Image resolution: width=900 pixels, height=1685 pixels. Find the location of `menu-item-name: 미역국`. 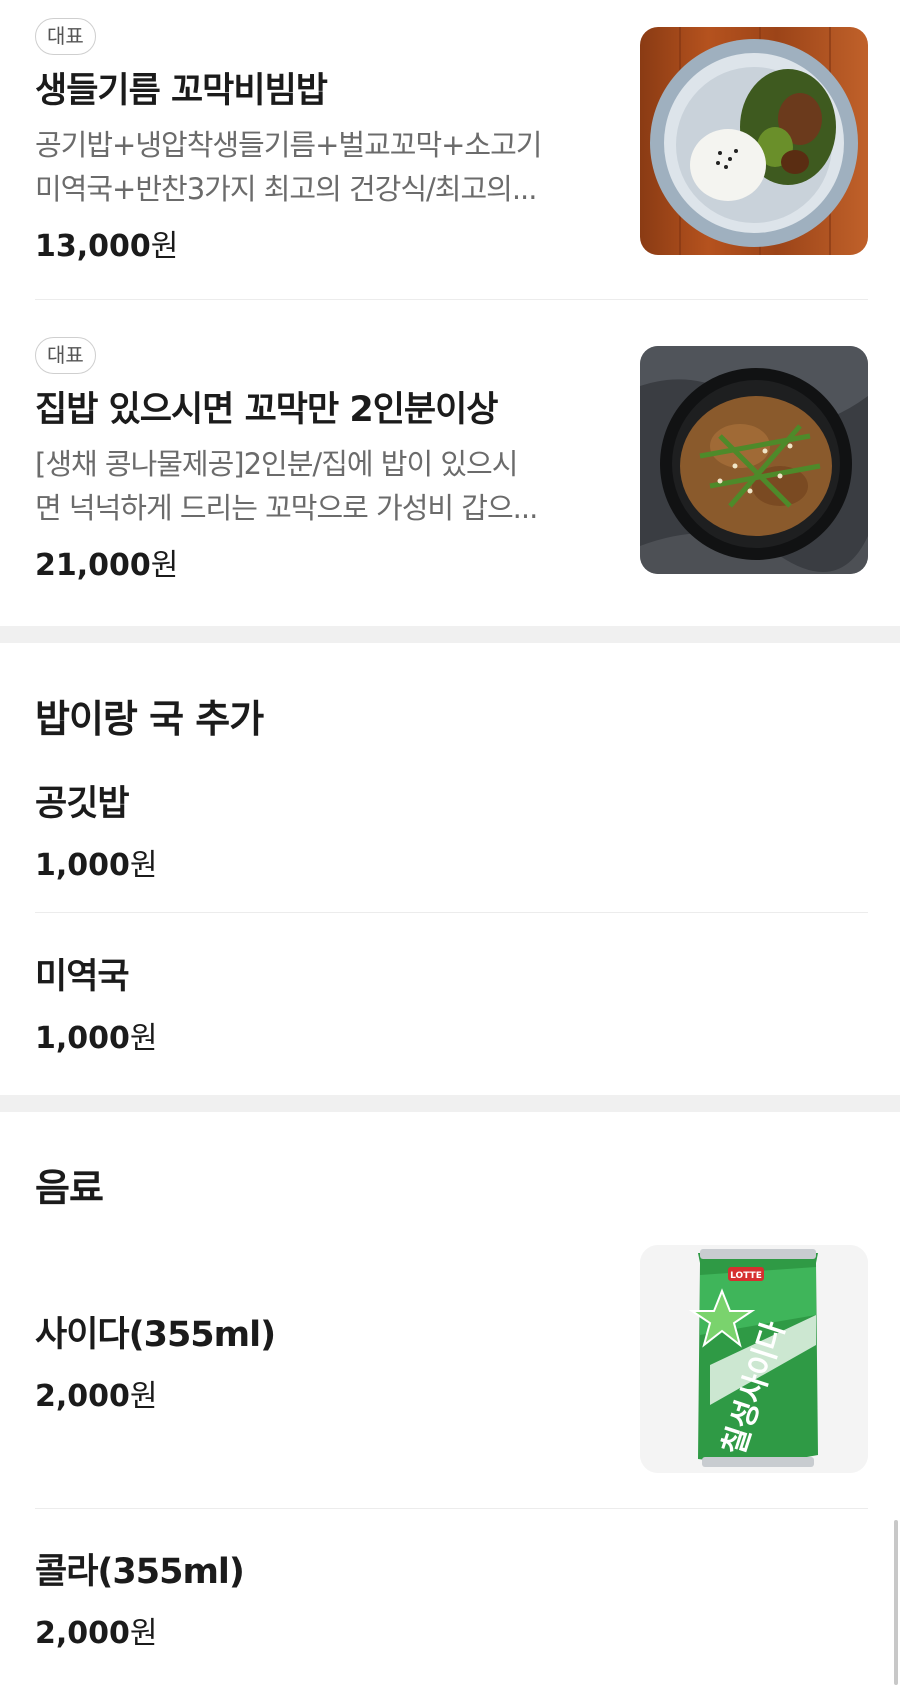

menu-item-name: 미역국 is located at coordinates (82, 977).